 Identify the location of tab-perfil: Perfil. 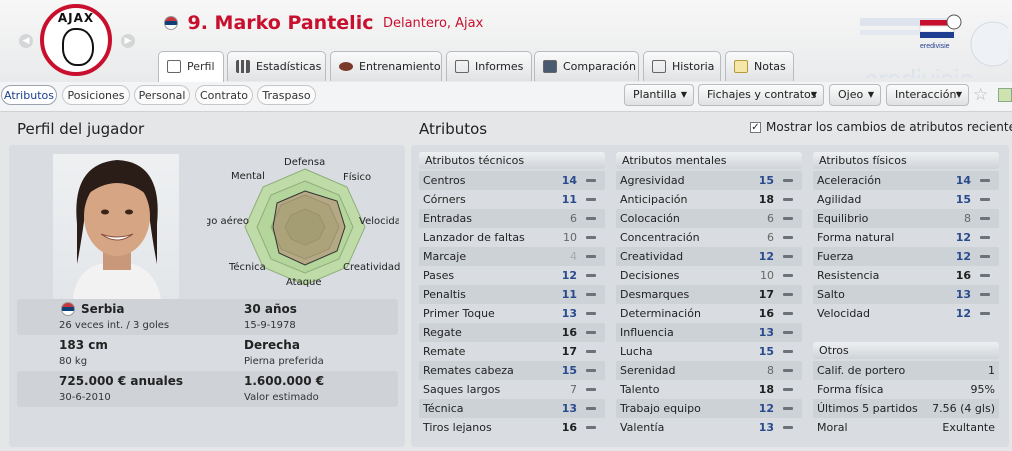
(191, 66).